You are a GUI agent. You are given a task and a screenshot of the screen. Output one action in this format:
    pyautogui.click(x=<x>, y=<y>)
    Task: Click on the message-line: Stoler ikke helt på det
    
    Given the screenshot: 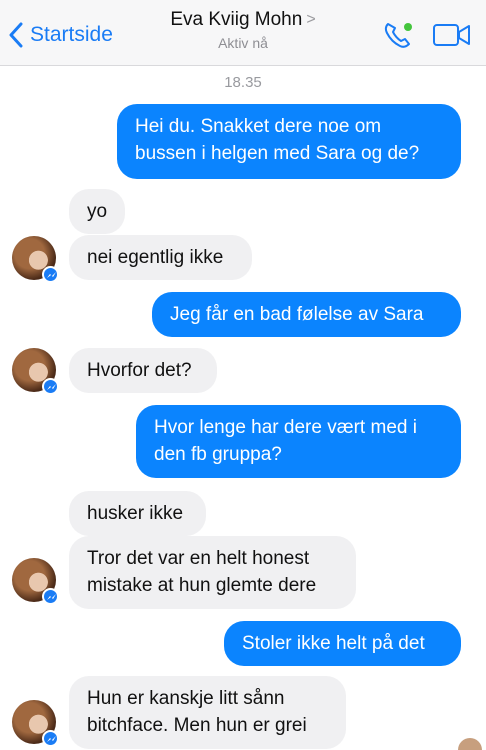 What is the action you would take?
    pyautogui.click(x=333, y=643)
    